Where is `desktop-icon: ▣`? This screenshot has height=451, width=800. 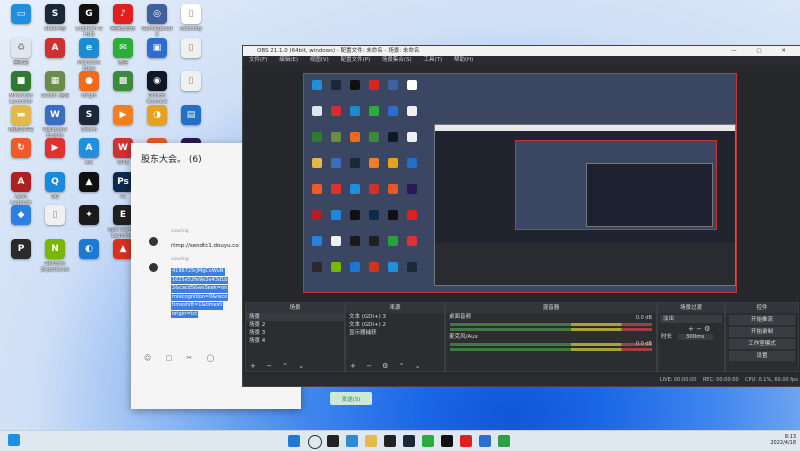 desktop-icon: ▣ is located at coordinates (157, 54).